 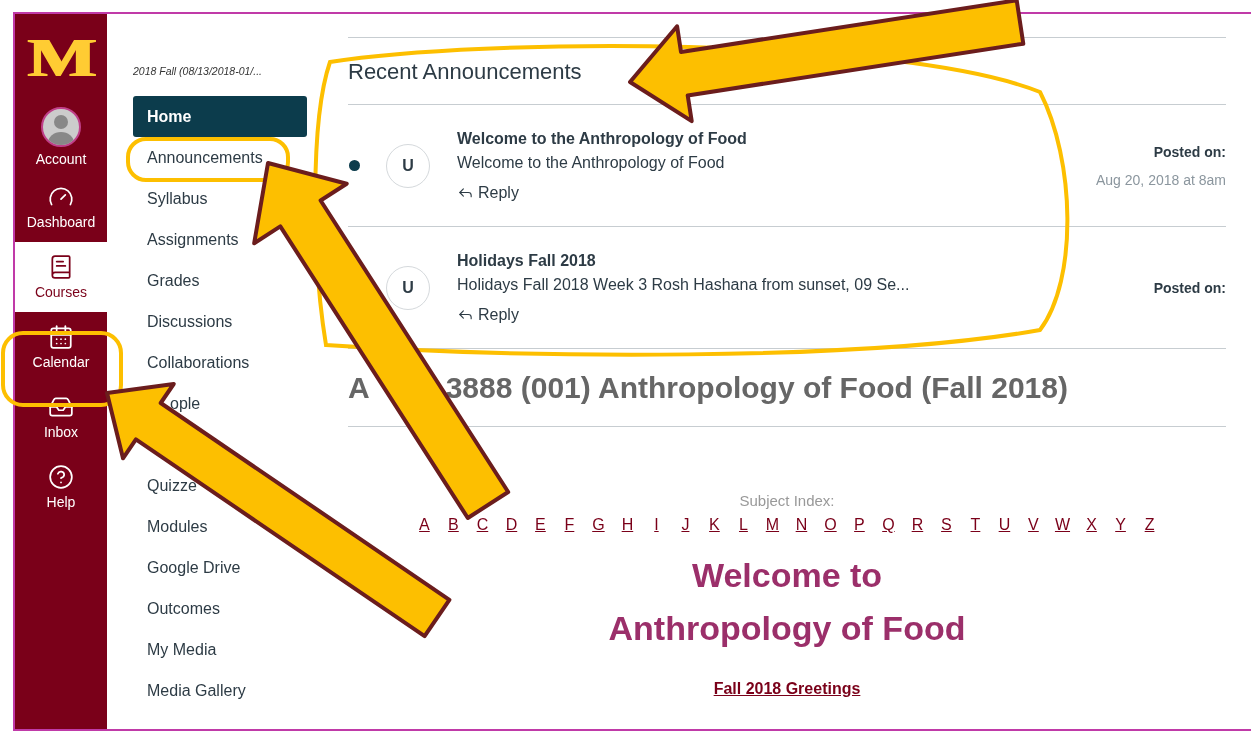 I want to click on index-letter-link: K, so click(x=714, y=525).